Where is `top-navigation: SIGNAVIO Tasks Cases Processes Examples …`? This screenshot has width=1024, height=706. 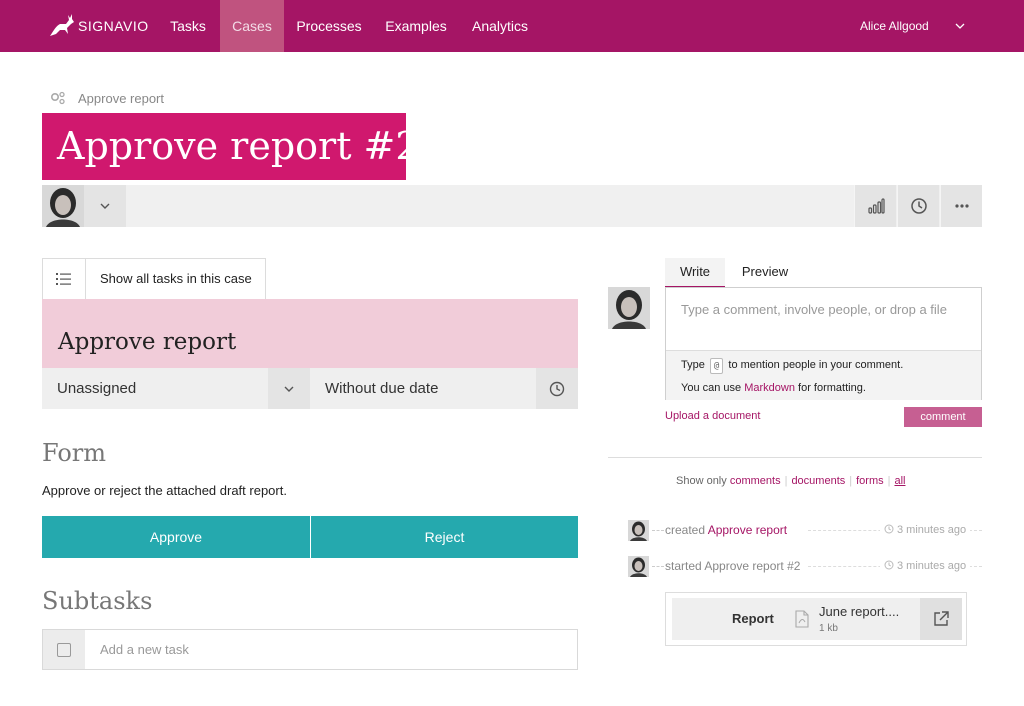 top-navigation: SIGNAVIO Tasks Cases Processes Examples … is located at coordinates (512, 26).